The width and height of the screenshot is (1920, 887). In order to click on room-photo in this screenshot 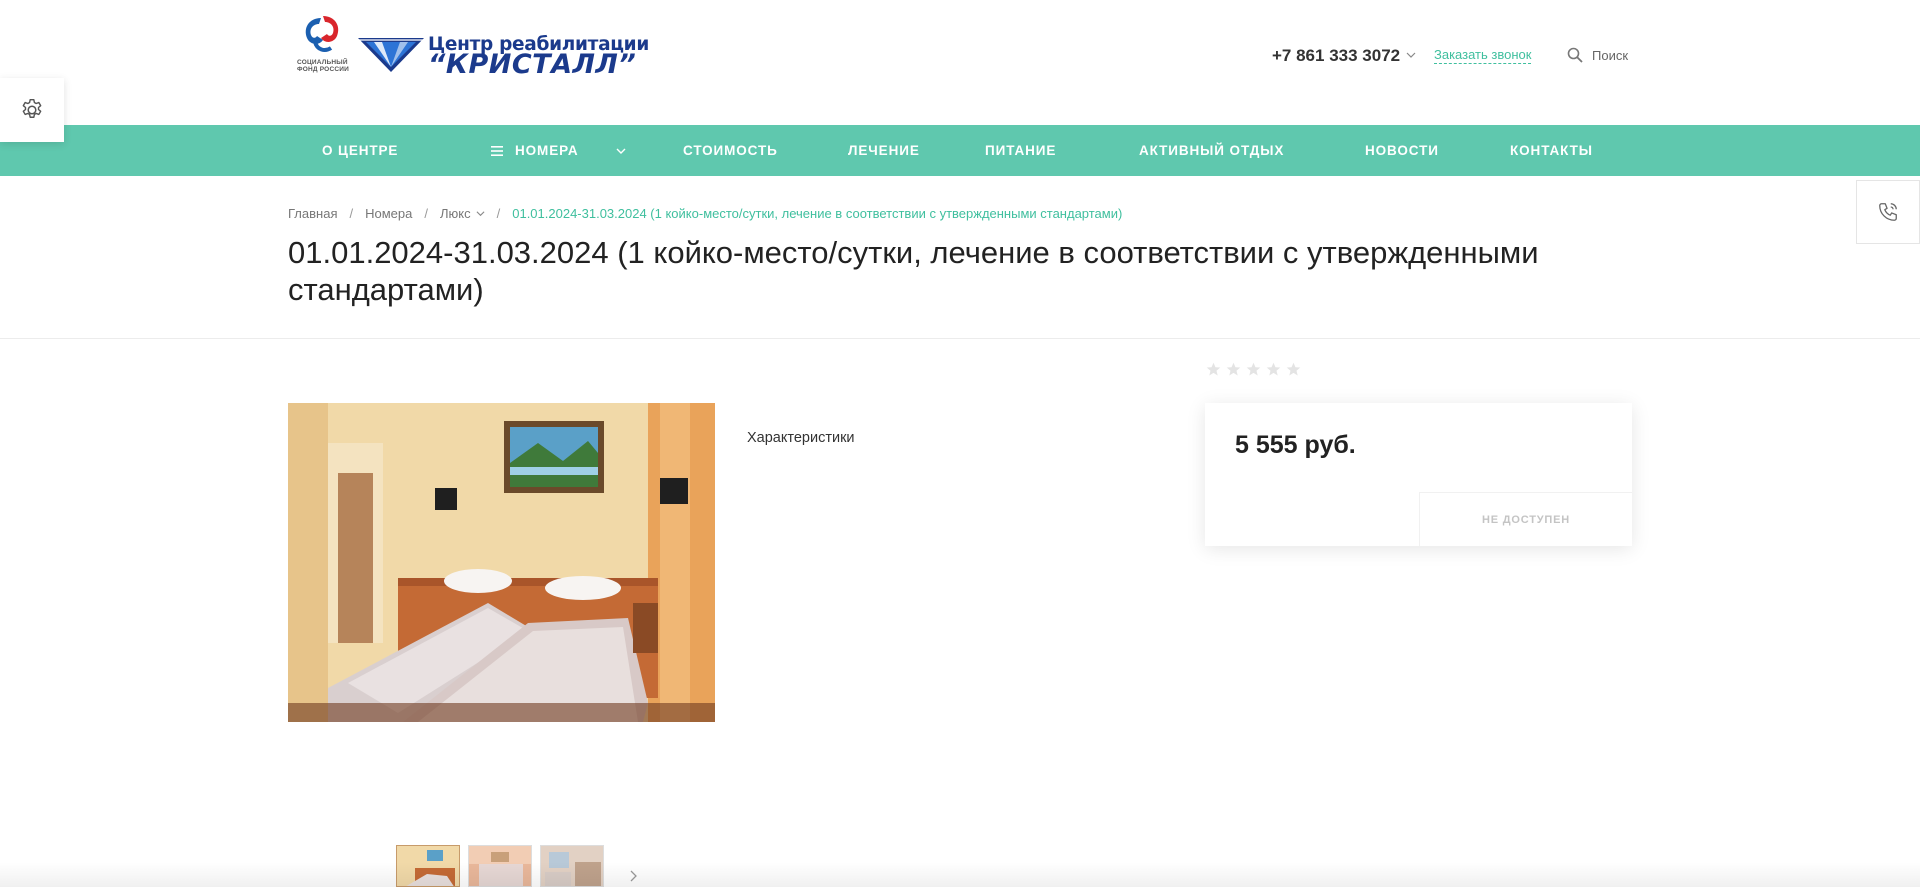, I will do `click(501, 562)`.